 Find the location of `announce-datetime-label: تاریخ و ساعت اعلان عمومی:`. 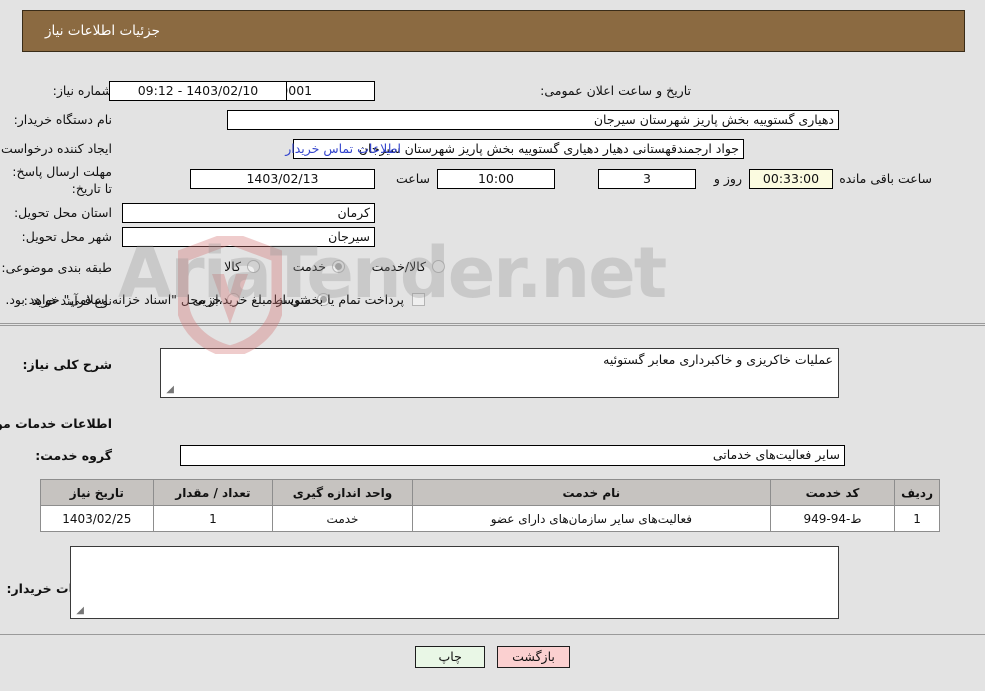

announce-datetime-label: تاریخ و ساعت اعلان عمومی: is located at coordinates (615, 90).